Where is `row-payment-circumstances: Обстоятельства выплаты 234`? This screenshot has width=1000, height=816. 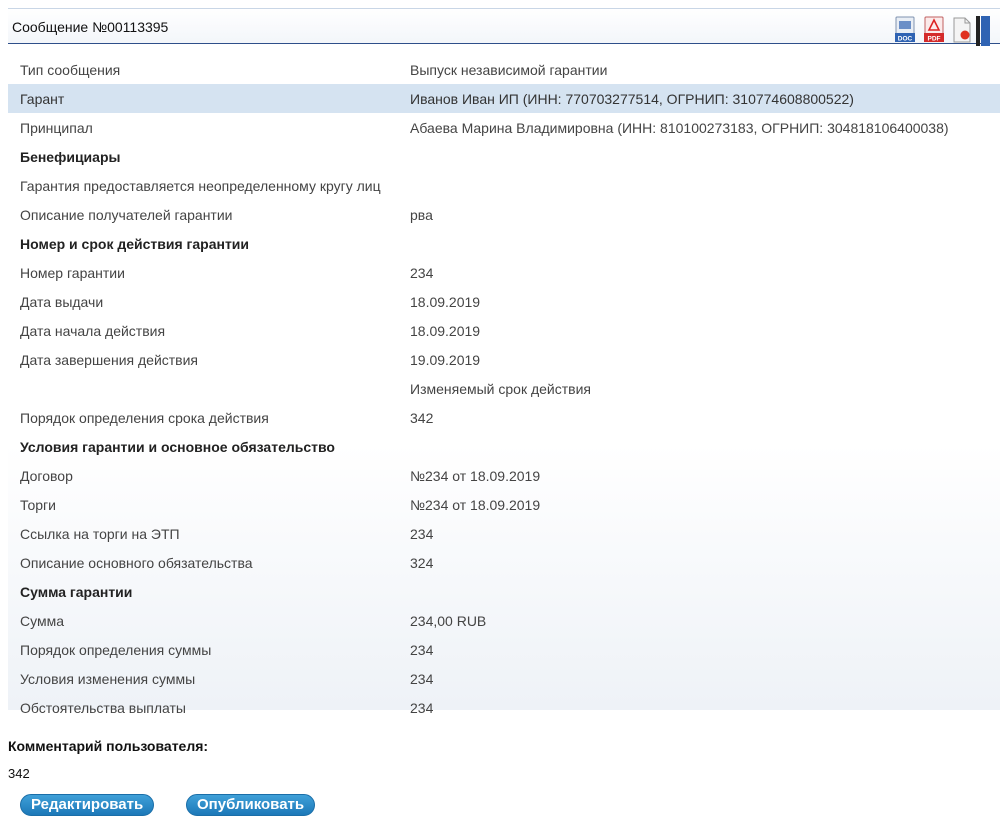
row-payment-circumstances: Обстоятельства выплаты 234 is located at coordinates (504, 707).